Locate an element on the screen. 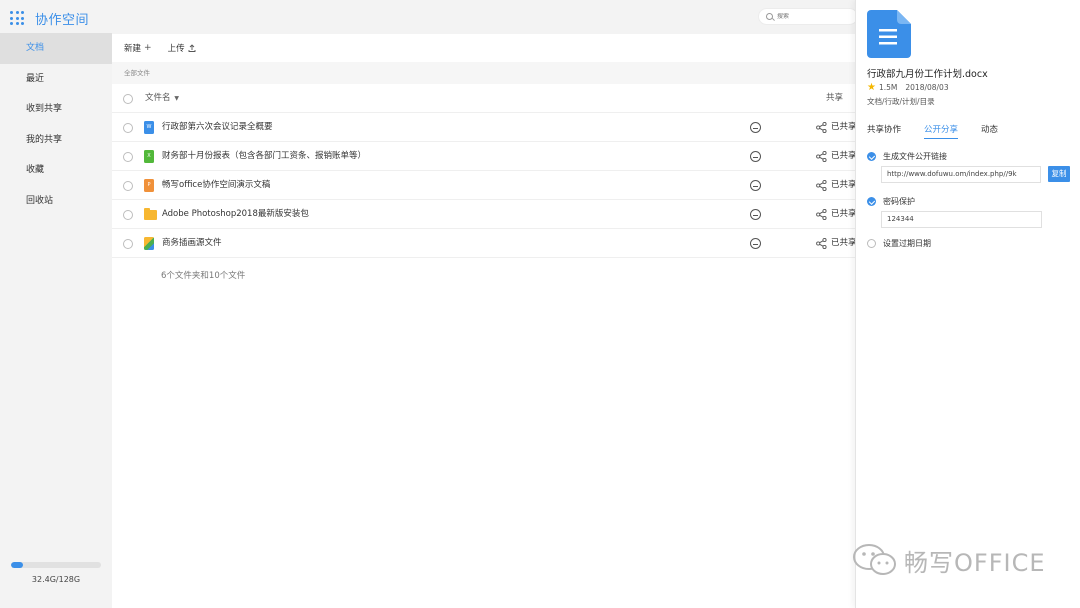 The width and height of the screenshot is (1080, 608). search-icon is located at coordinates (769, 16).